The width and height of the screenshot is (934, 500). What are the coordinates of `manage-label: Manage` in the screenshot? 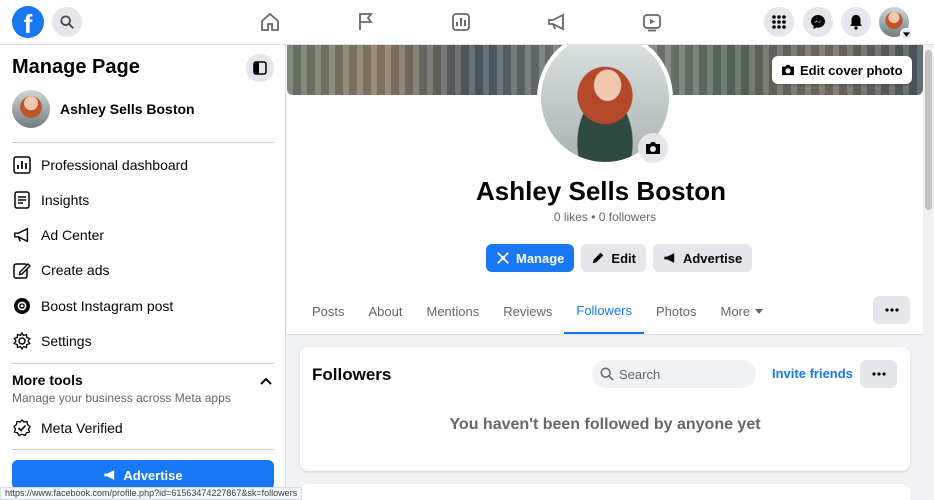 It's located at (540, 258).